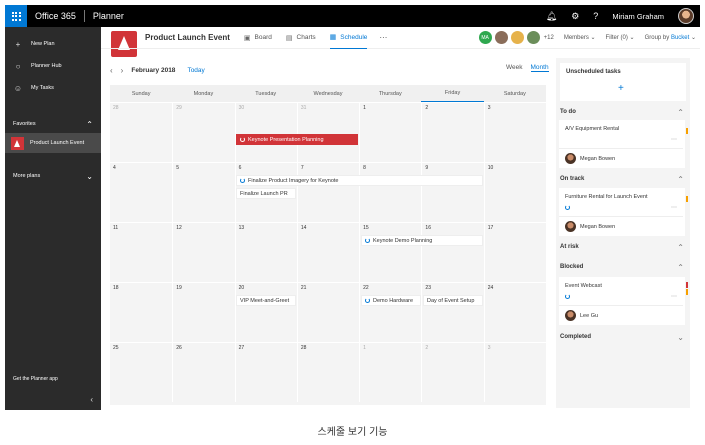 The width and height of the screenshot is (705, 445). Describe the element at coordinates (670, 37) in the screenshot. I see `group-by-dropdown: Group by Bucket ⌄` at that location.